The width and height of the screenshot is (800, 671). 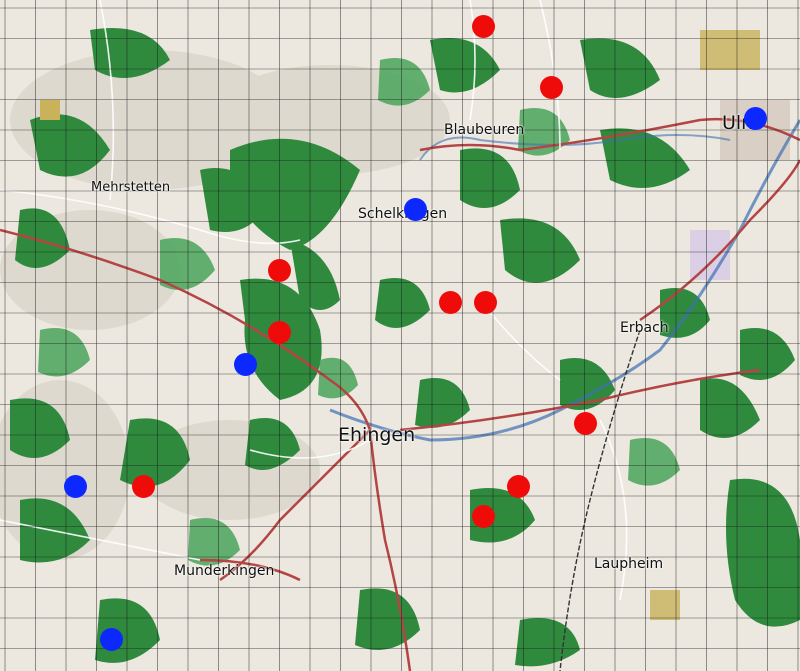 I want to click on town-label-laupheim: Laupheim, so click(x=629, y=564).